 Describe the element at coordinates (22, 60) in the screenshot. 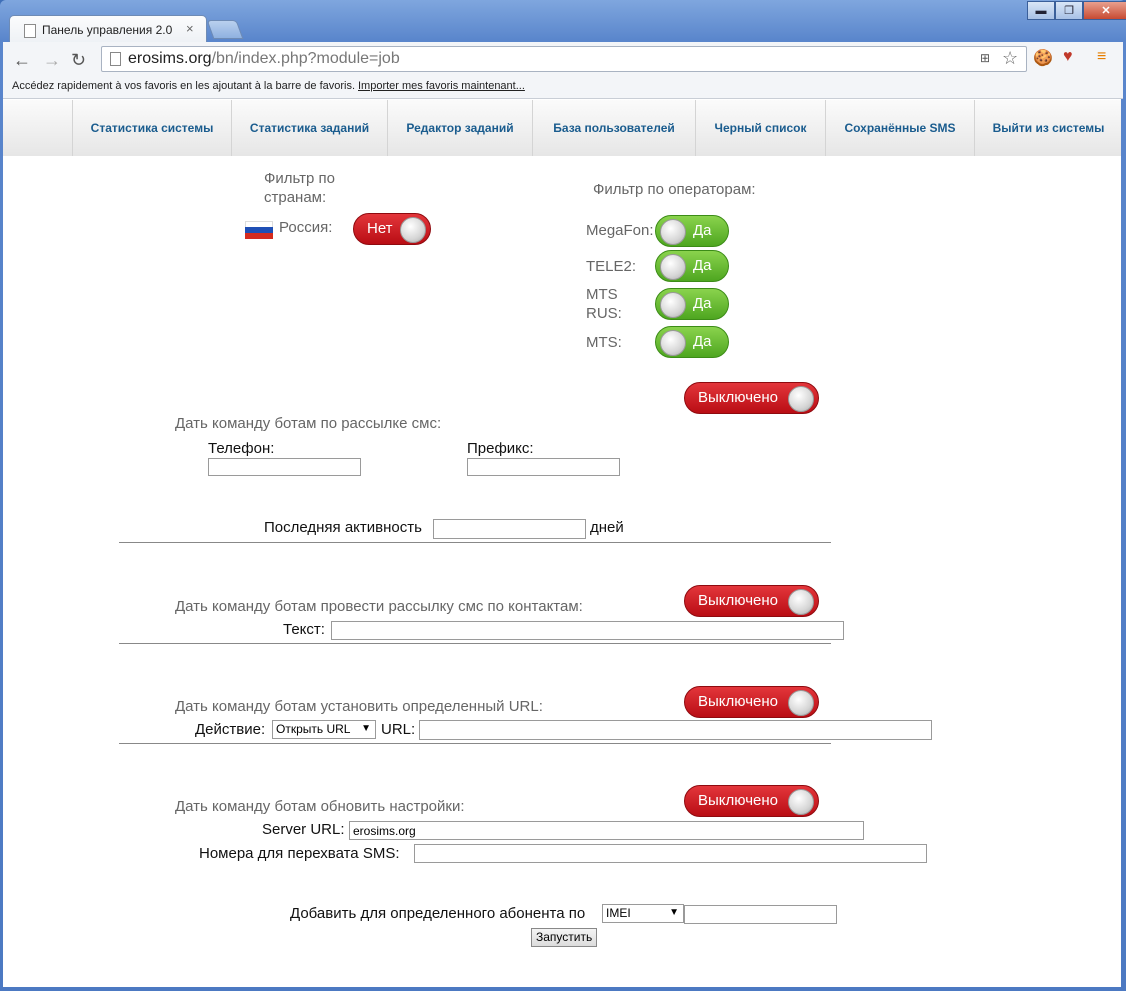

I see `back-icon: ←` at that location.